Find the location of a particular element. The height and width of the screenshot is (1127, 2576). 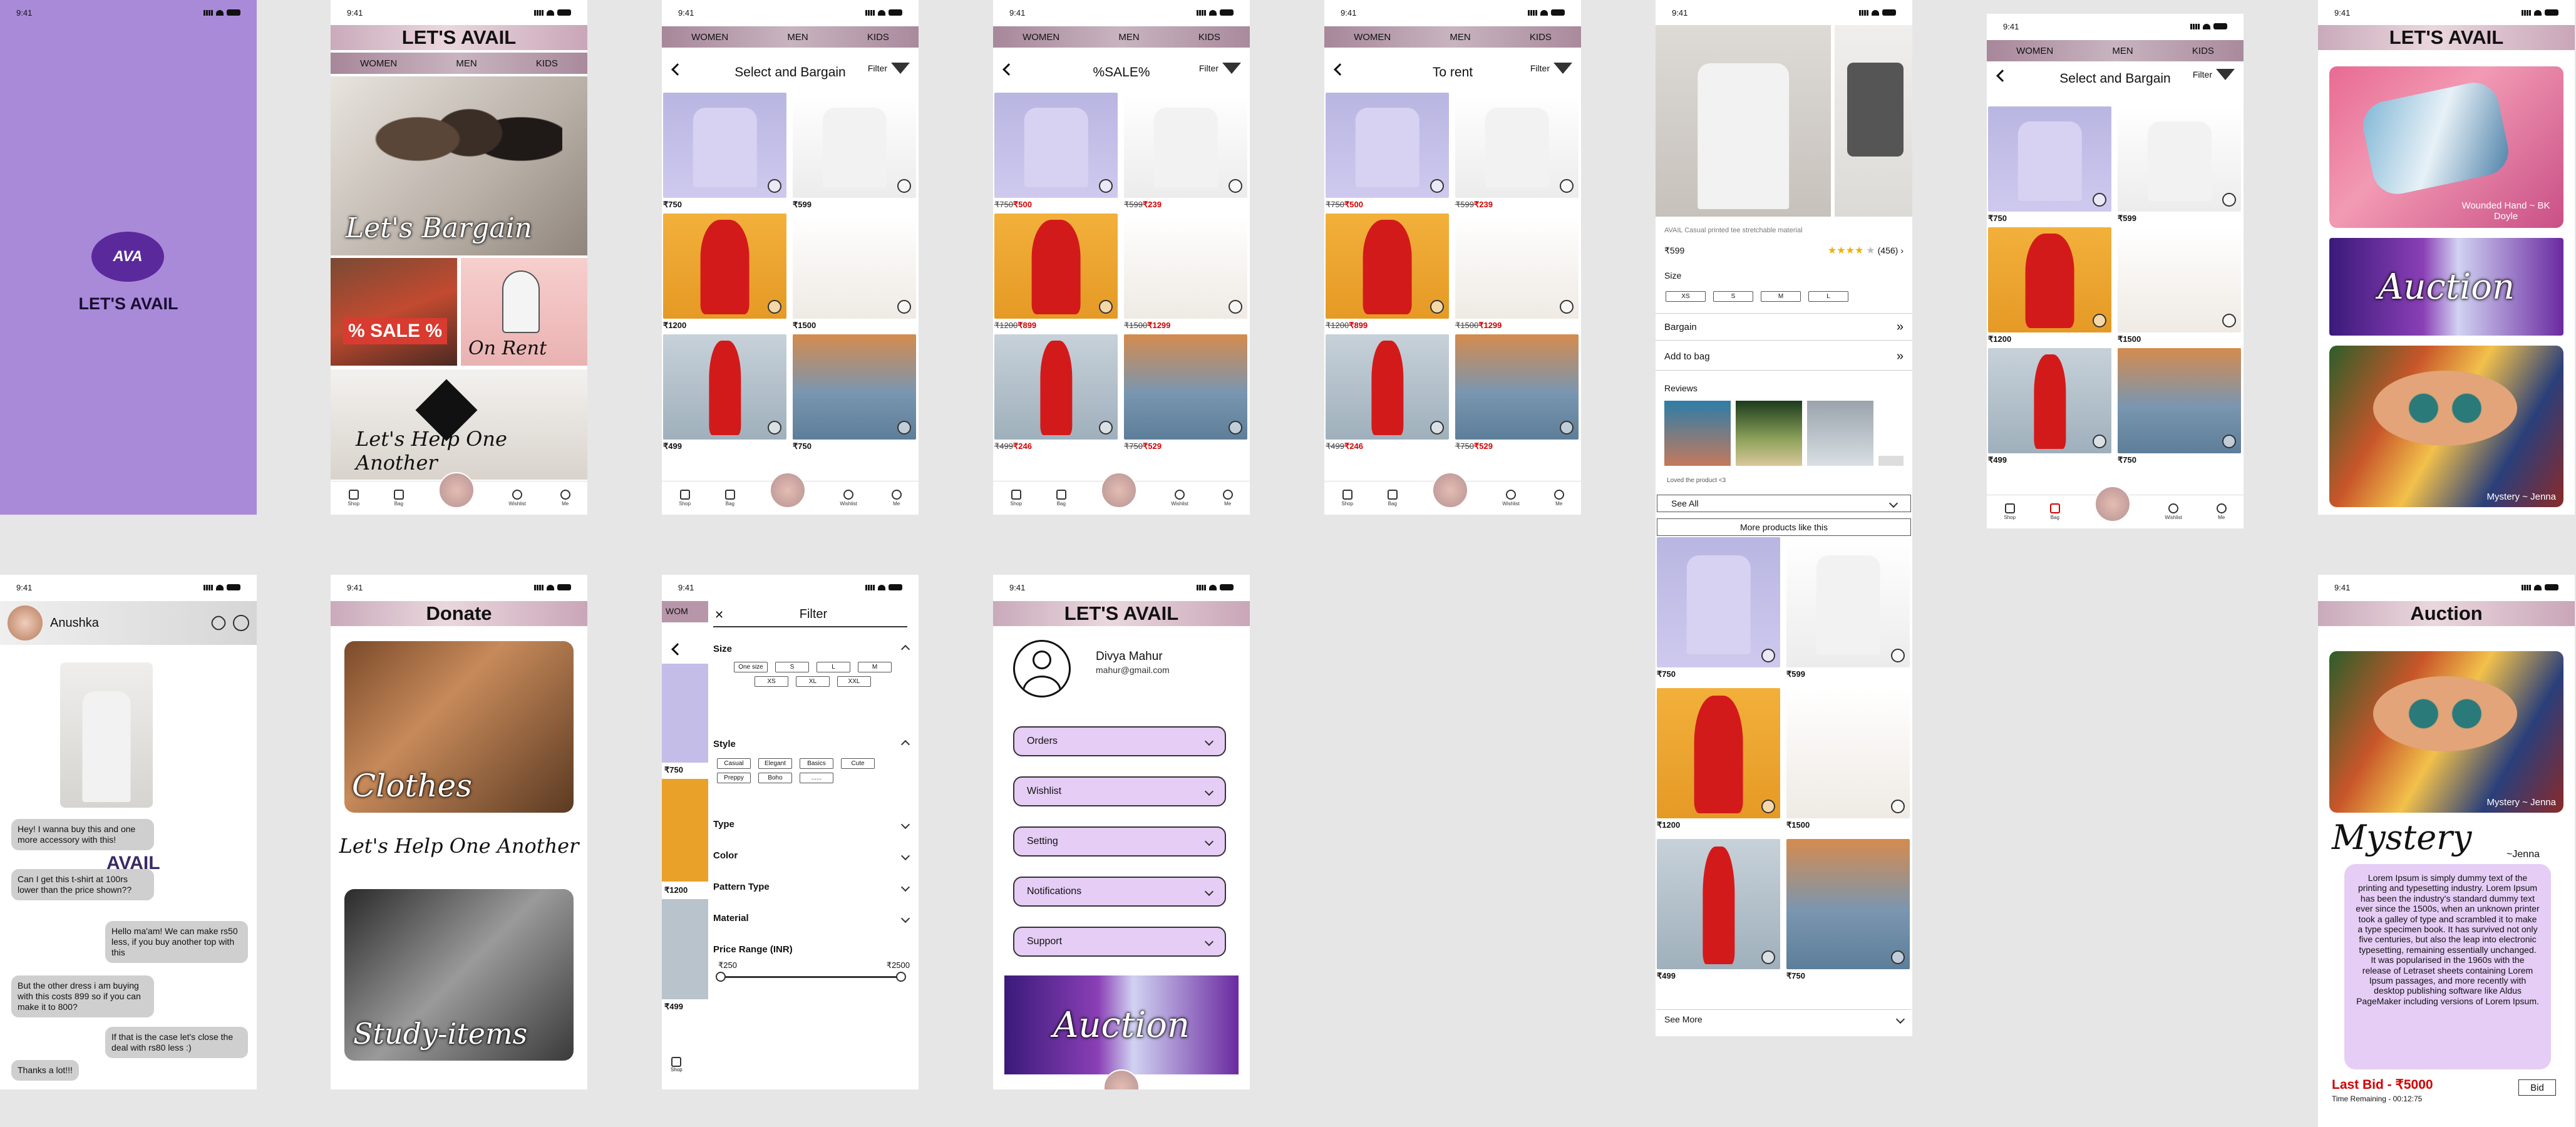

review-more is located at coordinates (1891, 461).